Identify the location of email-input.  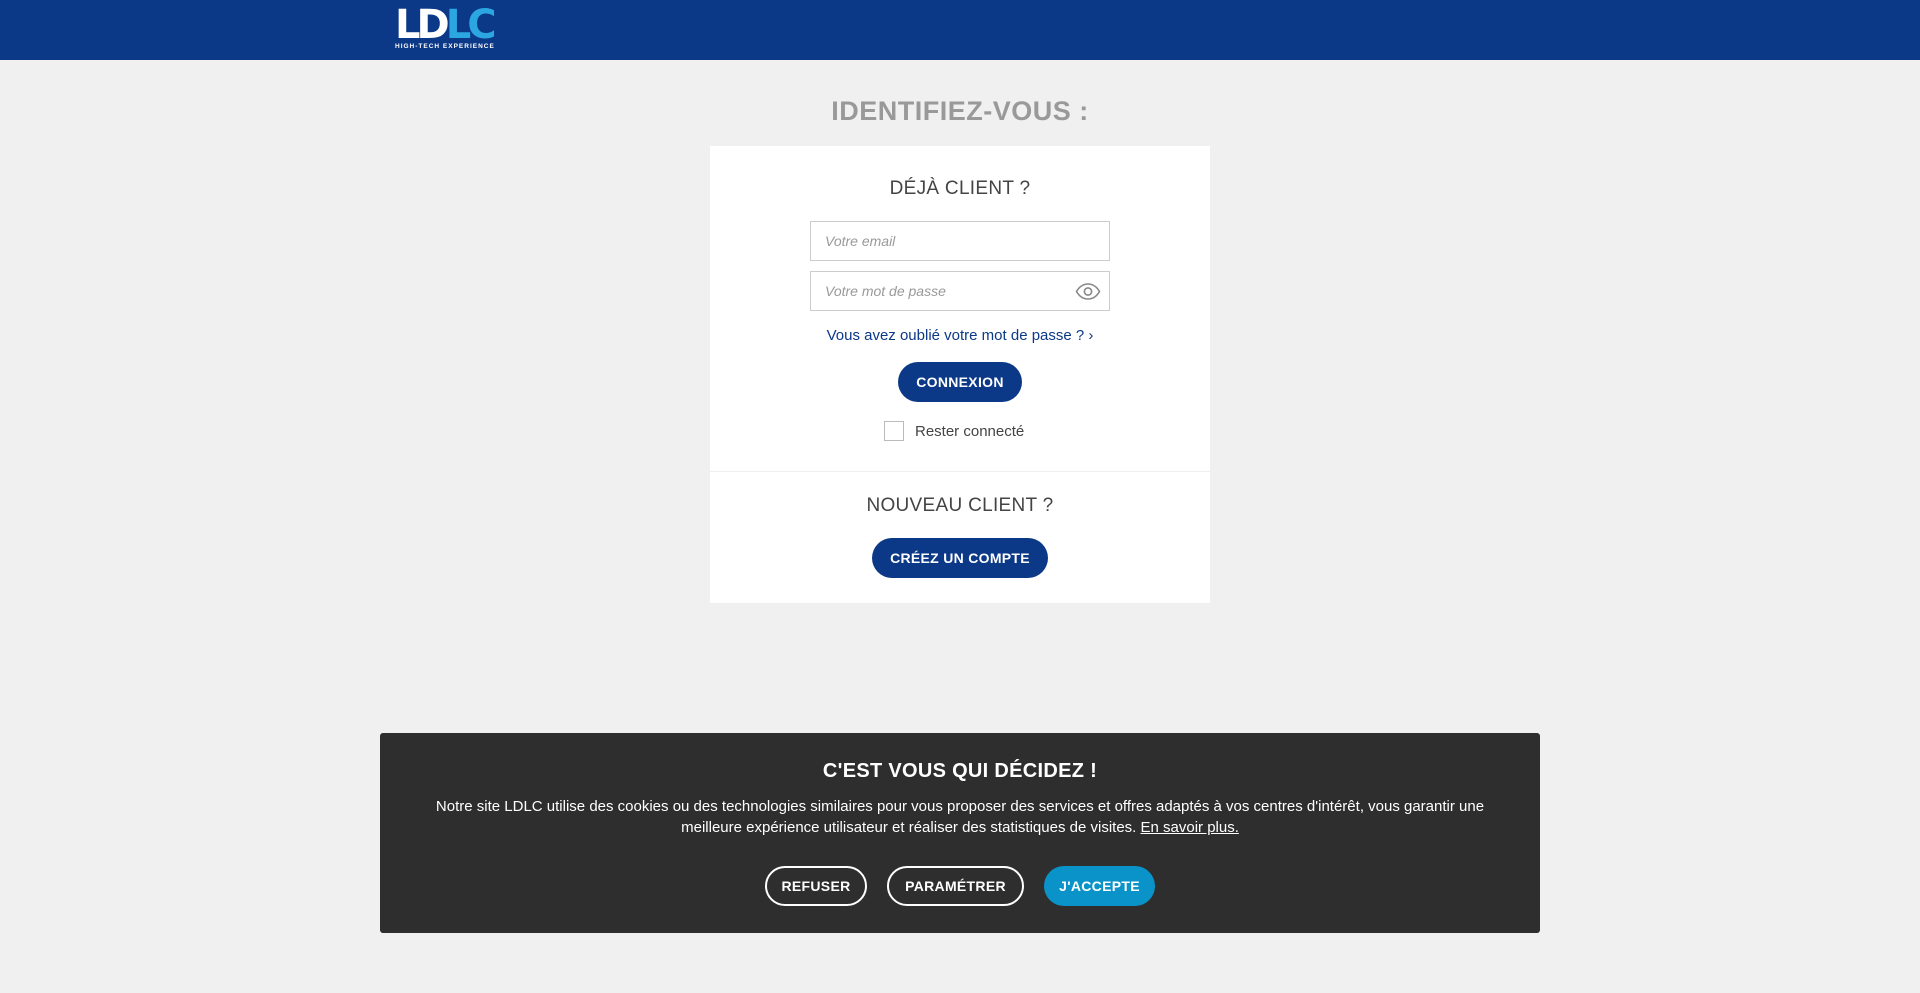
(960, 241).